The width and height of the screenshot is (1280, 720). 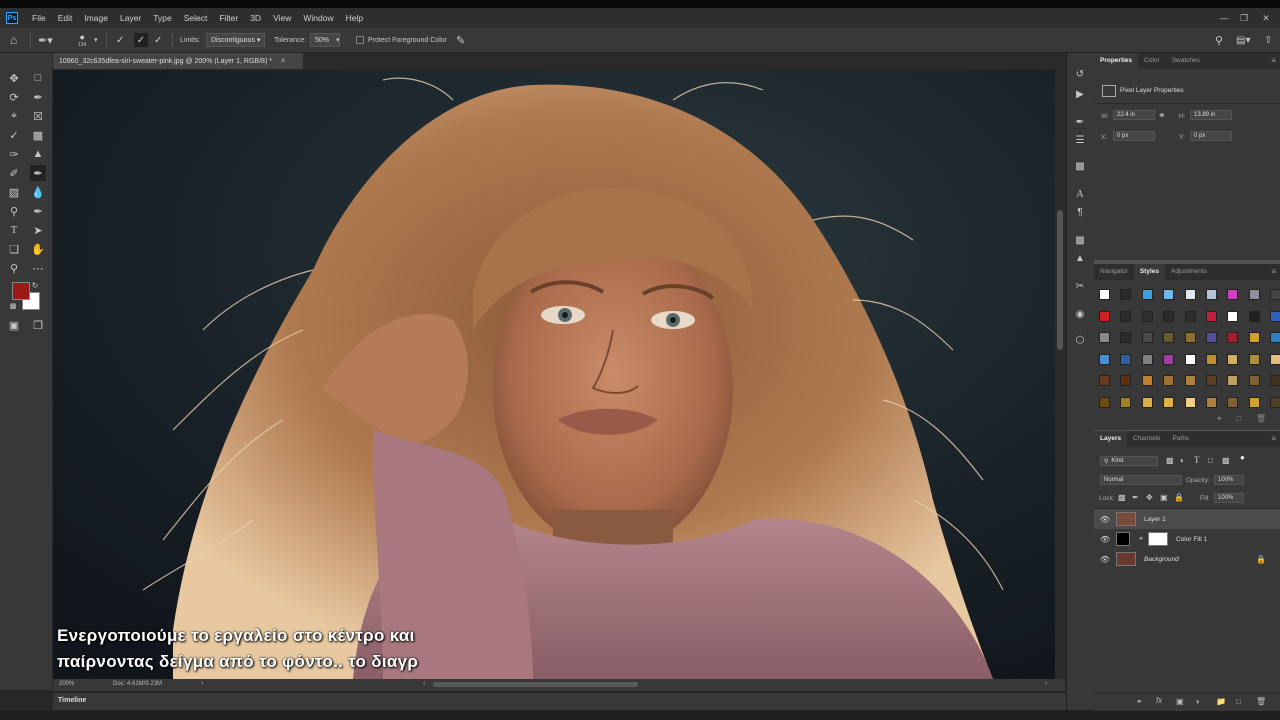 What do you see at coordinates (1149, 497) in the screenshot?
I see `lock-position-icon: ✥` at bounding box center [1149, 497].